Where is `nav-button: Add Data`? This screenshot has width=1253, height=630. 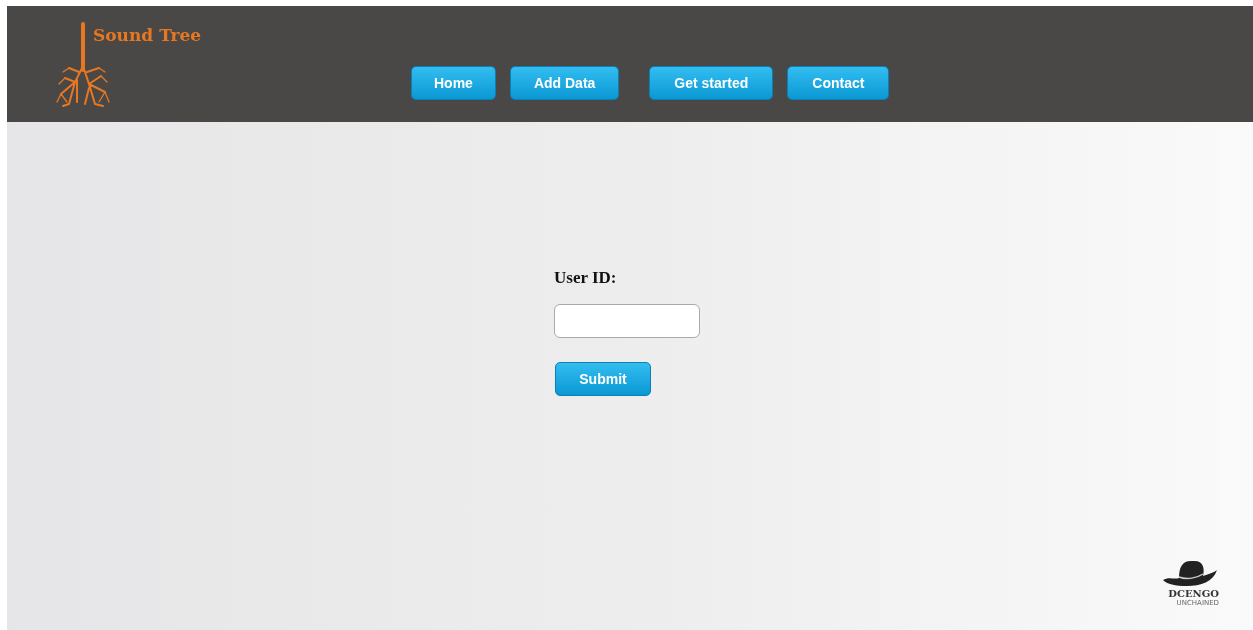 nav-button: Add Data is located at coordinates (564, 83).